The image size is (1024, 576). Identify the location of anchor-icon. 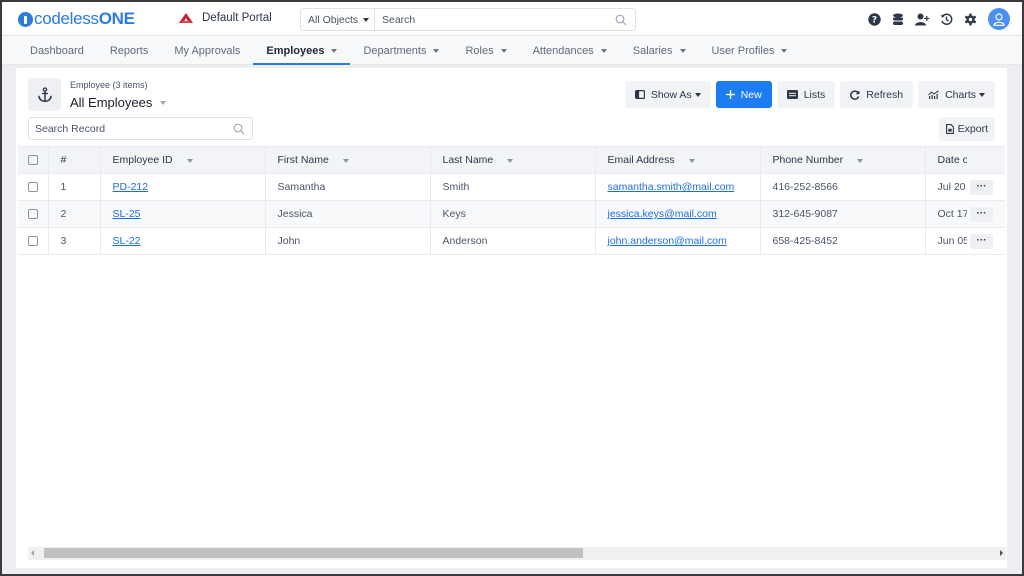
(44, 94).